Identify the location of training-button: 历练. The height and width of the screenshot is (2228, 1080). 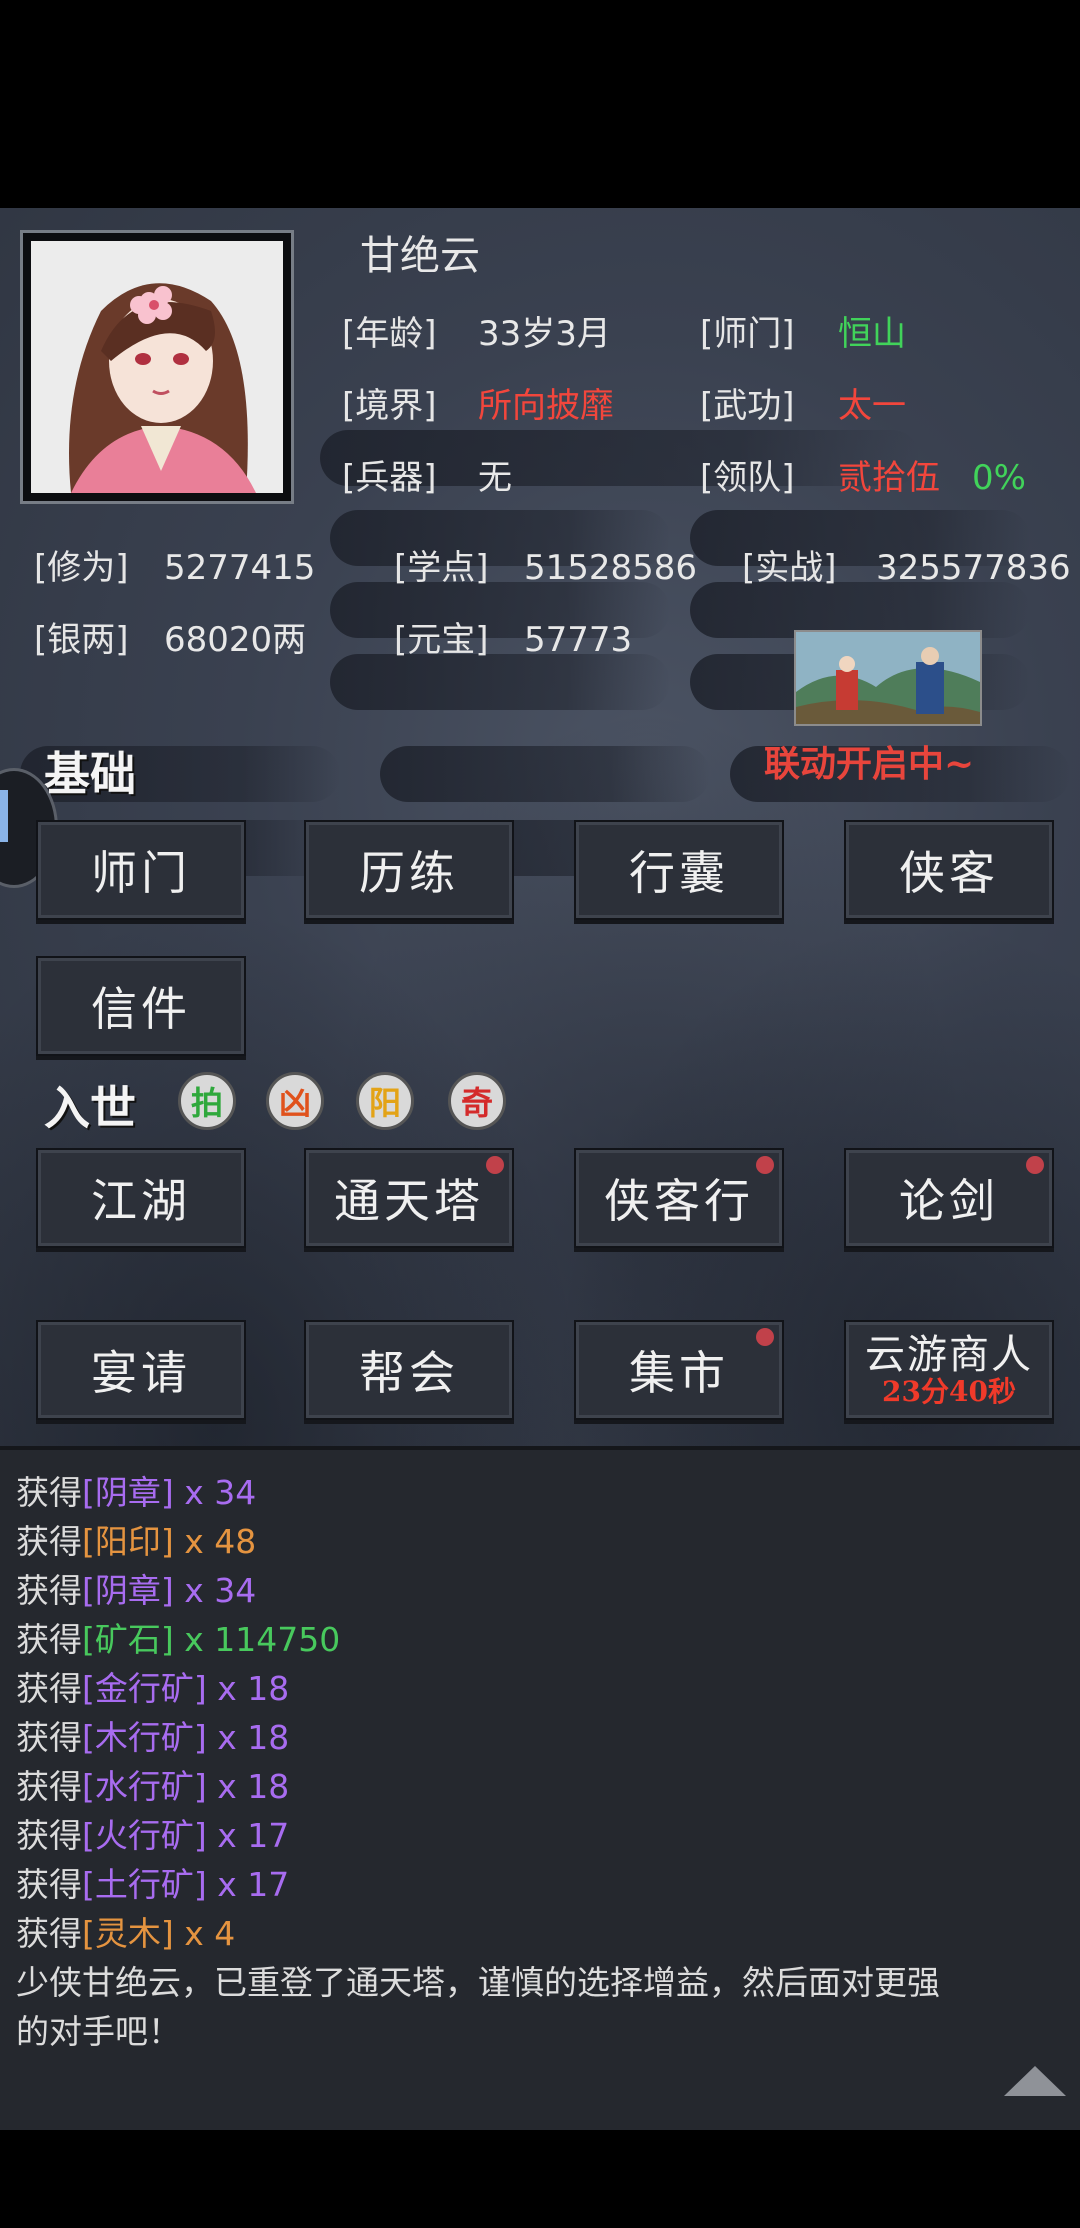
(409, 870).